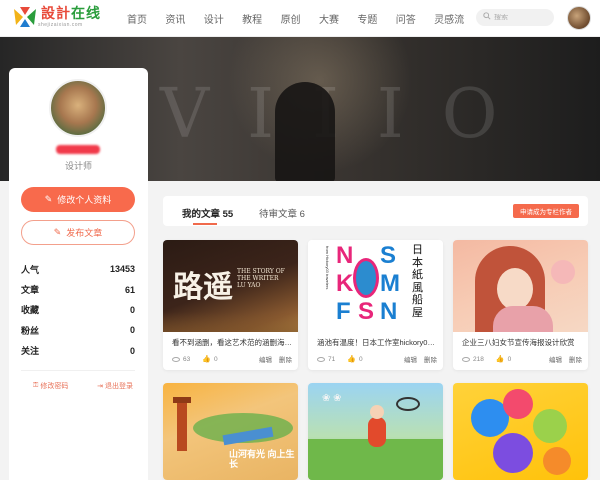 This screenshot has width=600, height=480. I want to click on thumb-japanese-title: 日本紙風船屋, so click(417, 281).